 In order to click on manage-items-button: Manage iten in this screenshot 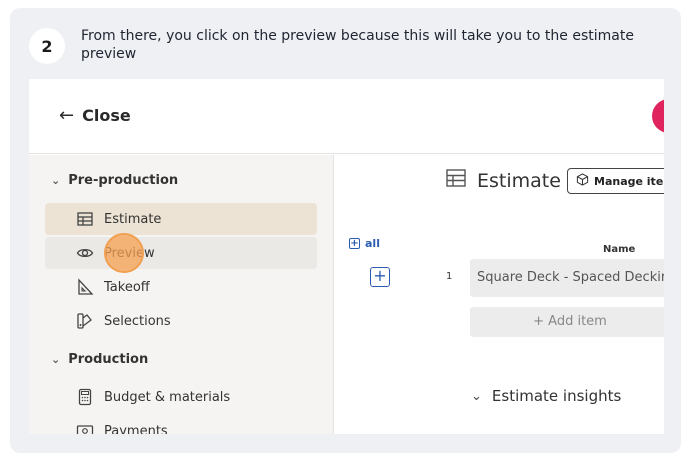, I will do `click(615, 181)`.